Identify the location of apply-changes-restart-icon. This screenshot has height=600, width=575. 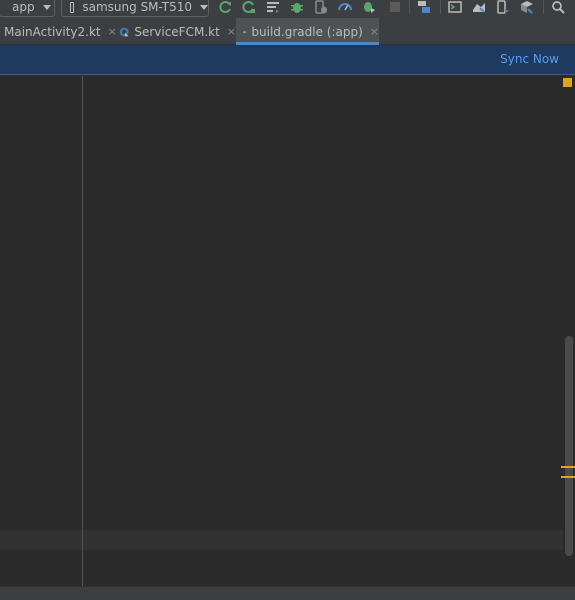
(226, 7).